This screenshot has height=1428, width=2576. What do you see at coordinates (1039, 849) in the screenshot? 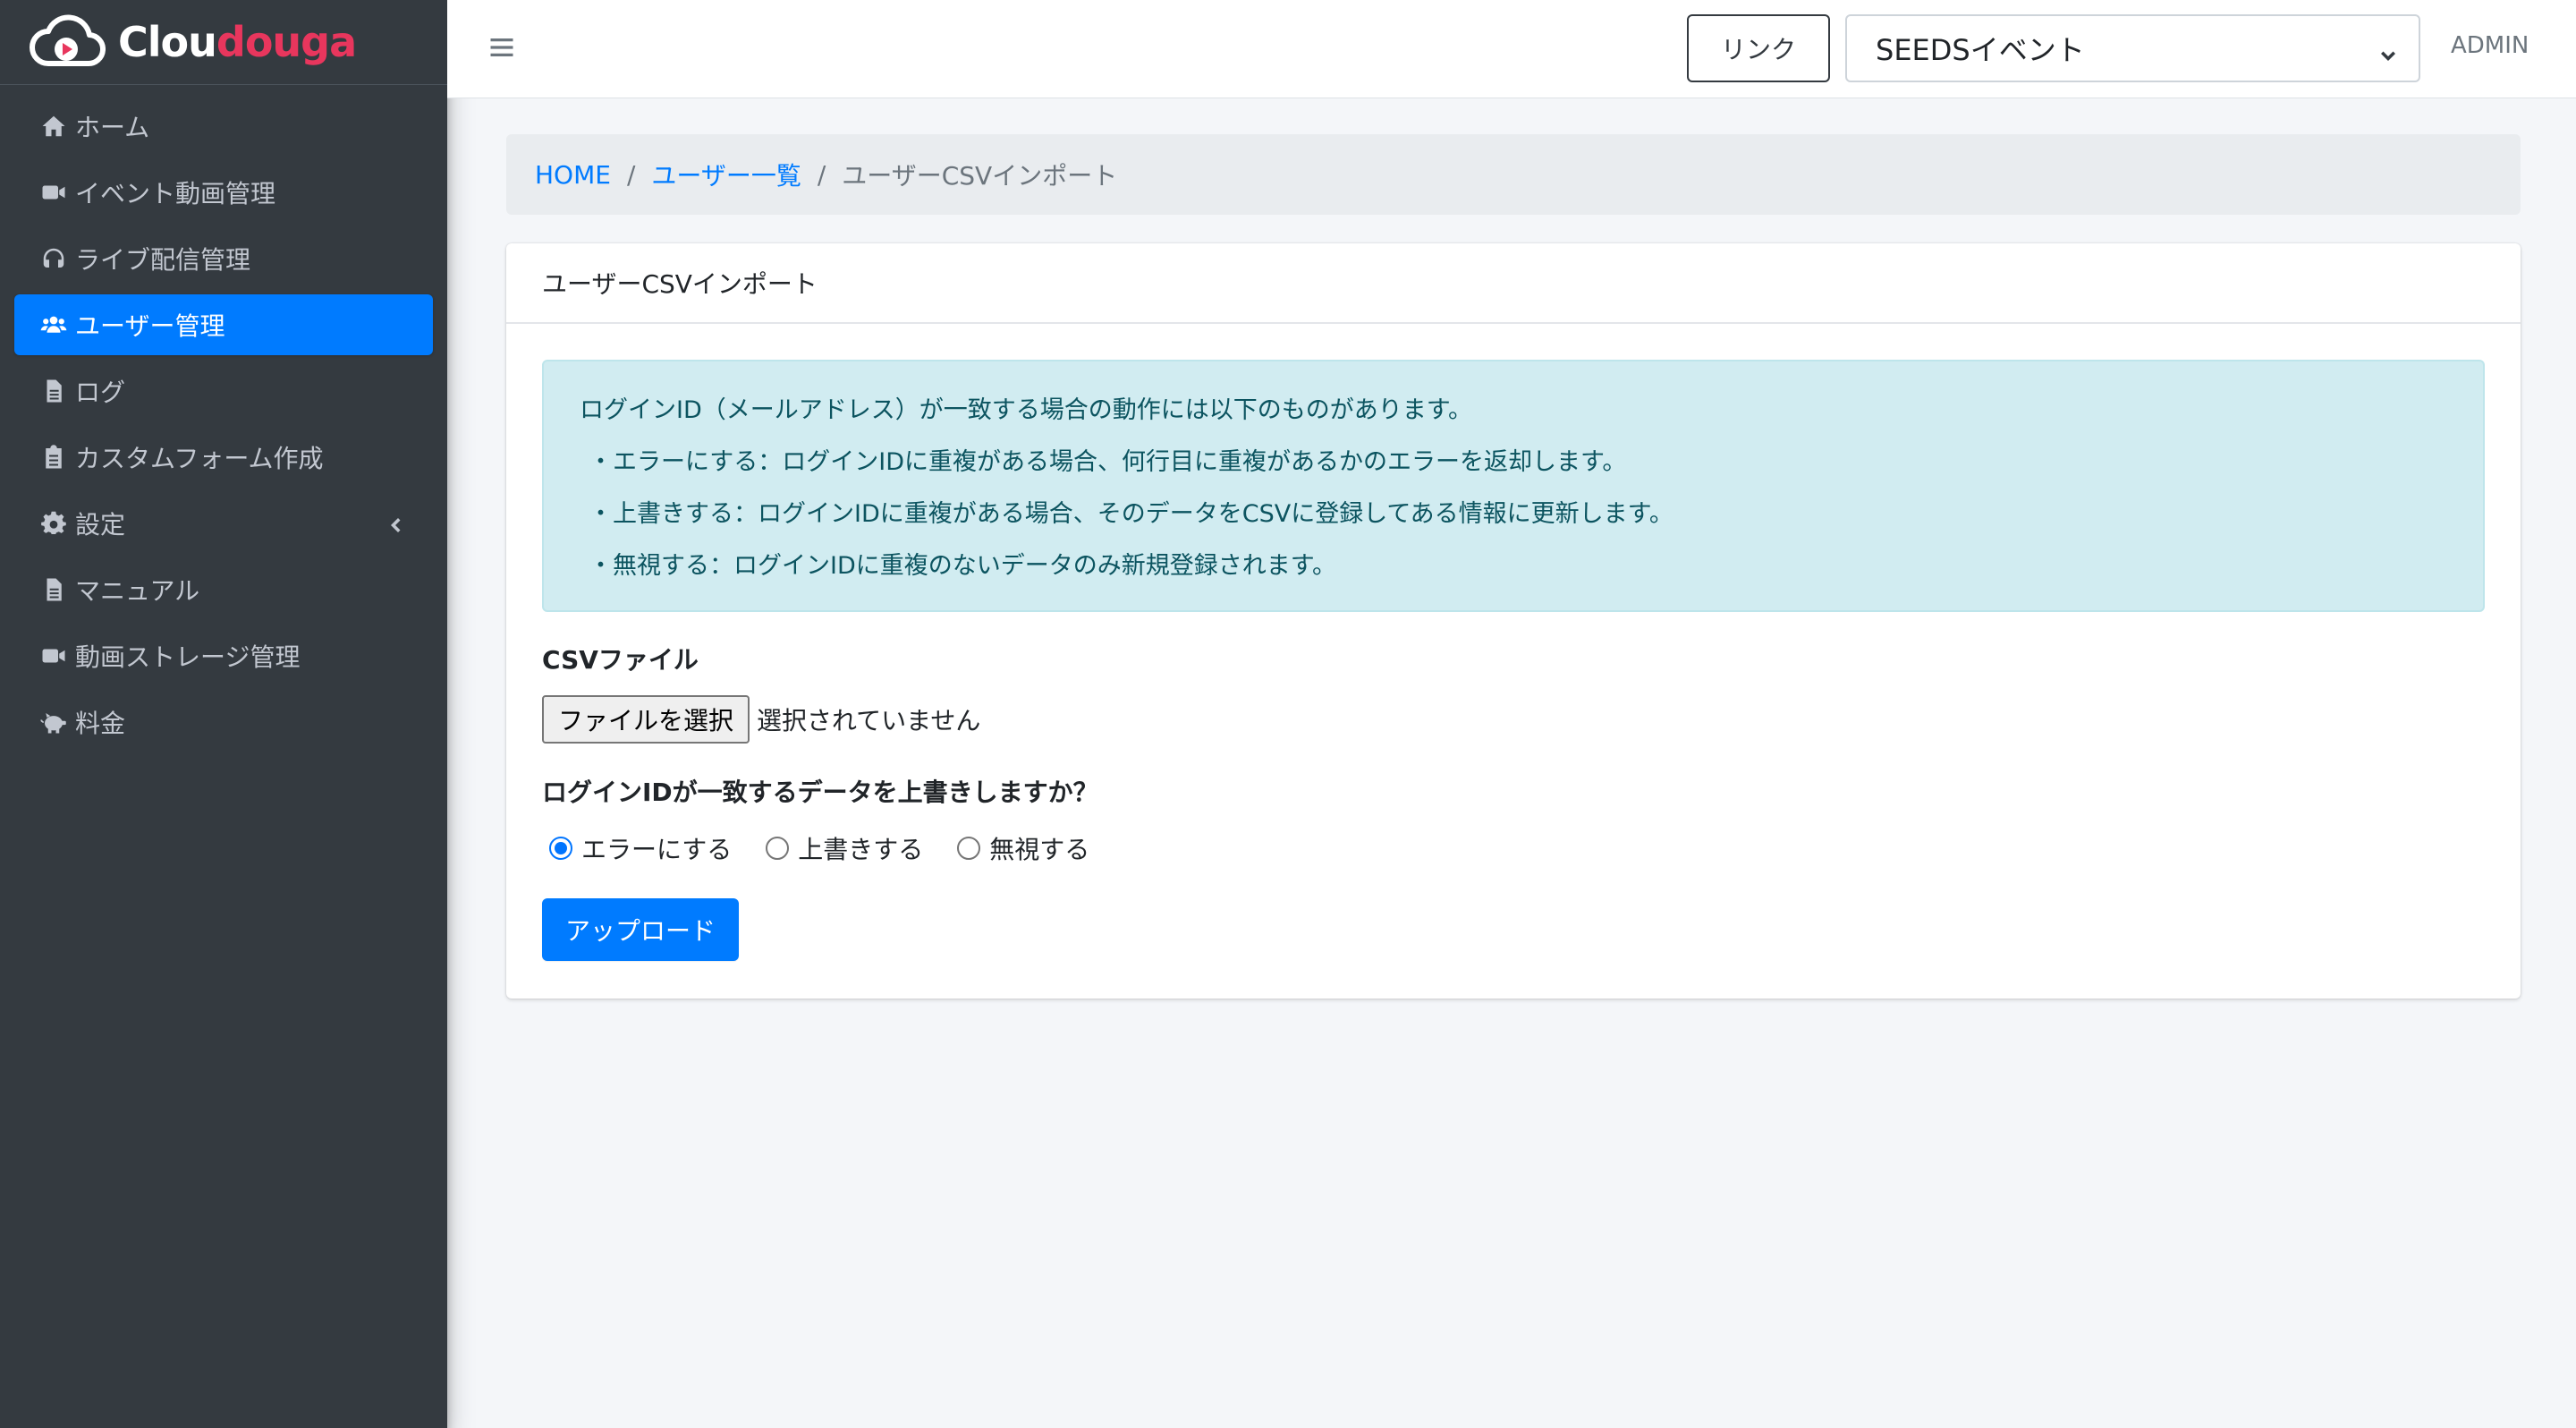
I see `radio-ignore-label: 無視する` at bounding box center [1039, 849].